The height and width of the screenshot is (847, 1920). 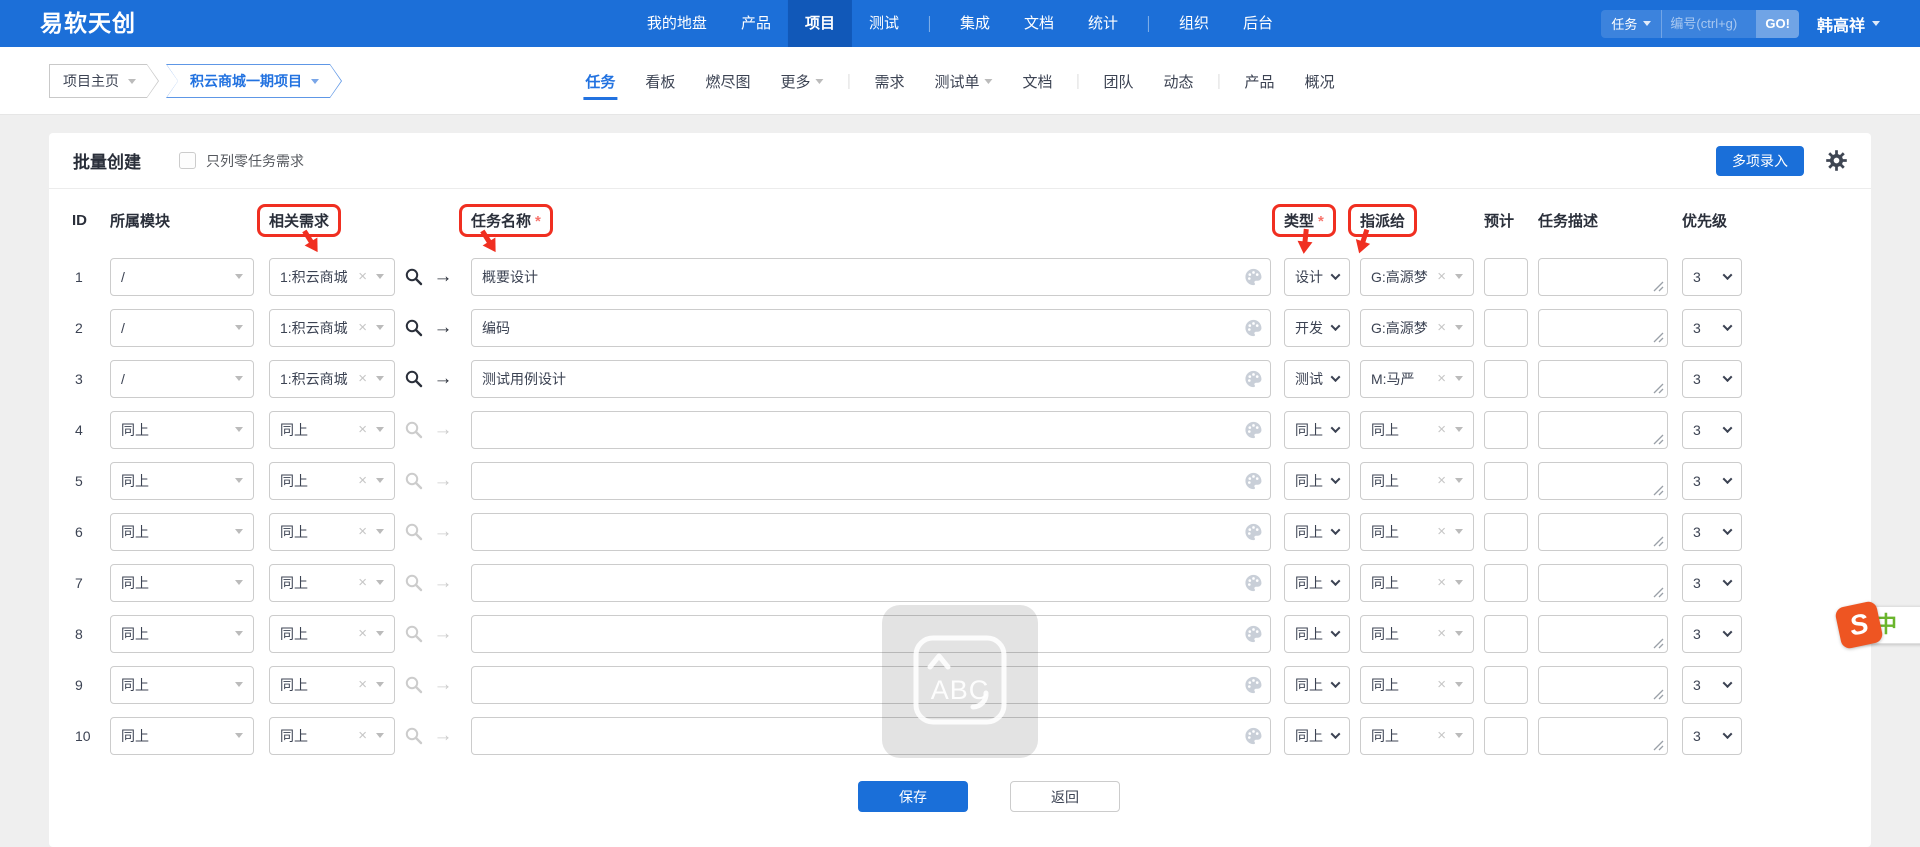 I want to click on type-select: 设计, so click(x=1317, y=276).